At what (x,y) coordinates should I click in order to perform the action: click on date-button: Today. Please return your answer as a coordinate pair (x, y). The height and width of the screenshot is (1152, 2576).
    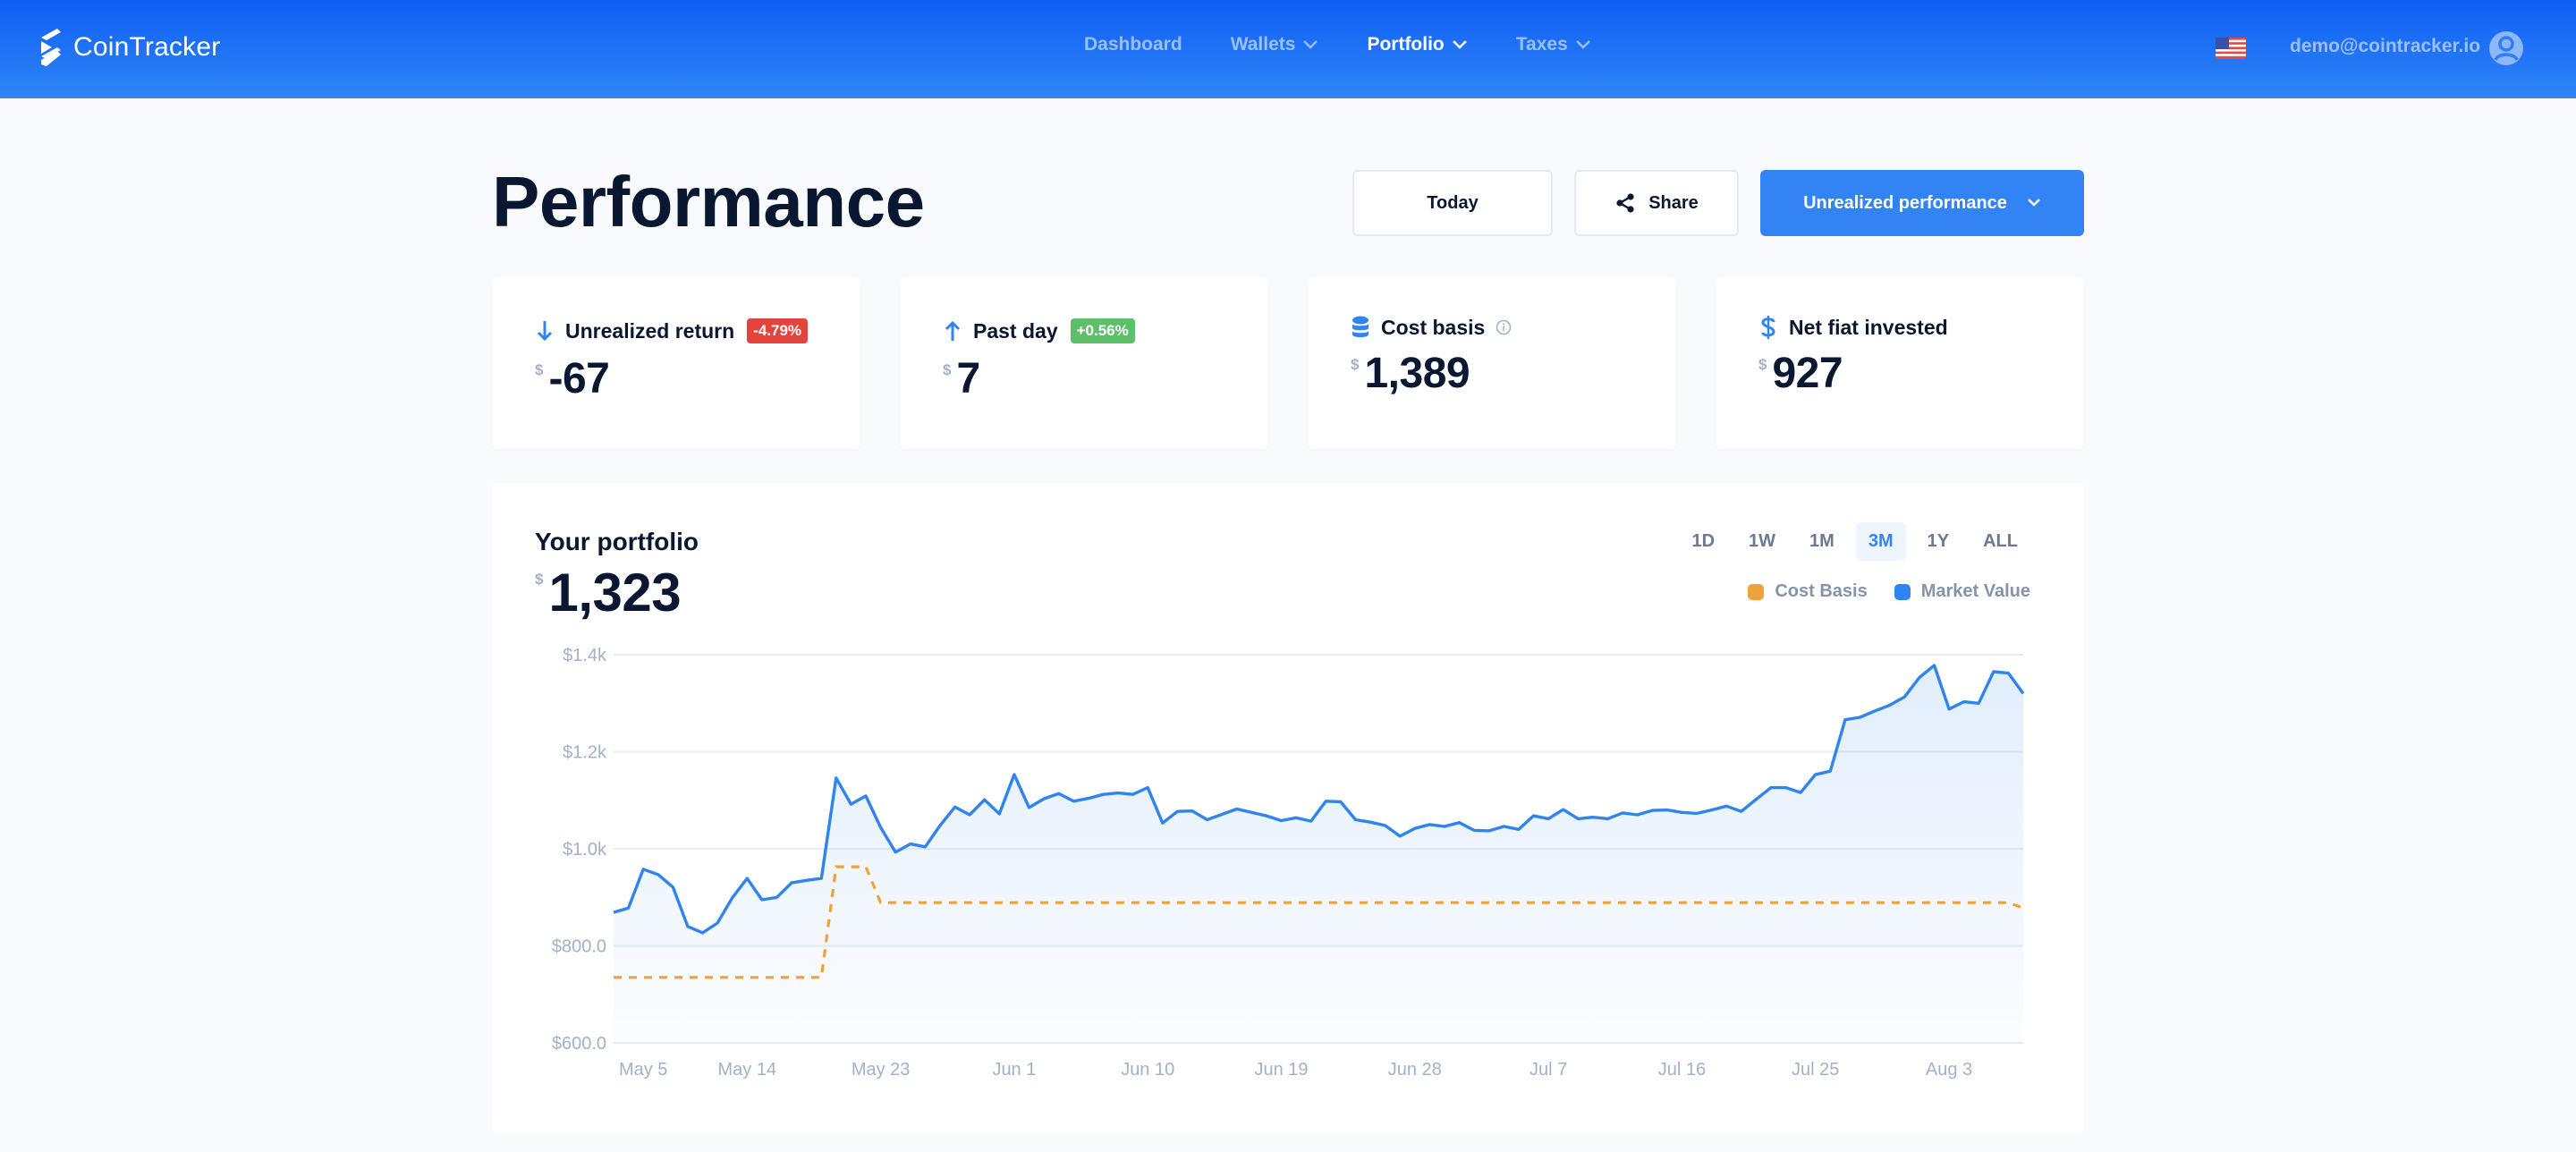
    Looking at the image, I should click on (1452, 203).